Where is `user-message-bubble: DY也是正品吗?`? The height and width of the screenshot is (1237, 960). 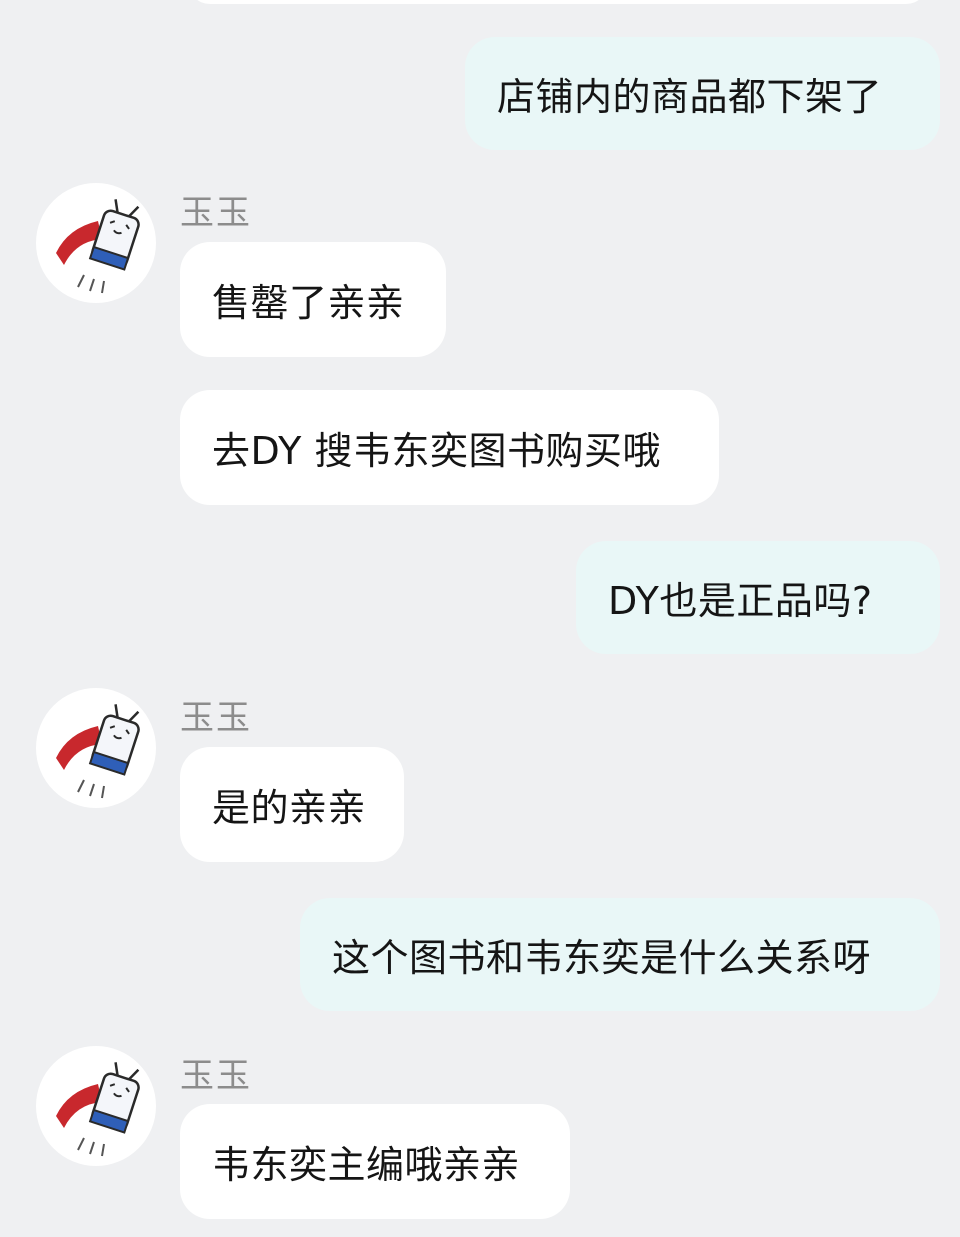 user-message-bubble: DY也是正品吗? is located at coordinates (758, 597).